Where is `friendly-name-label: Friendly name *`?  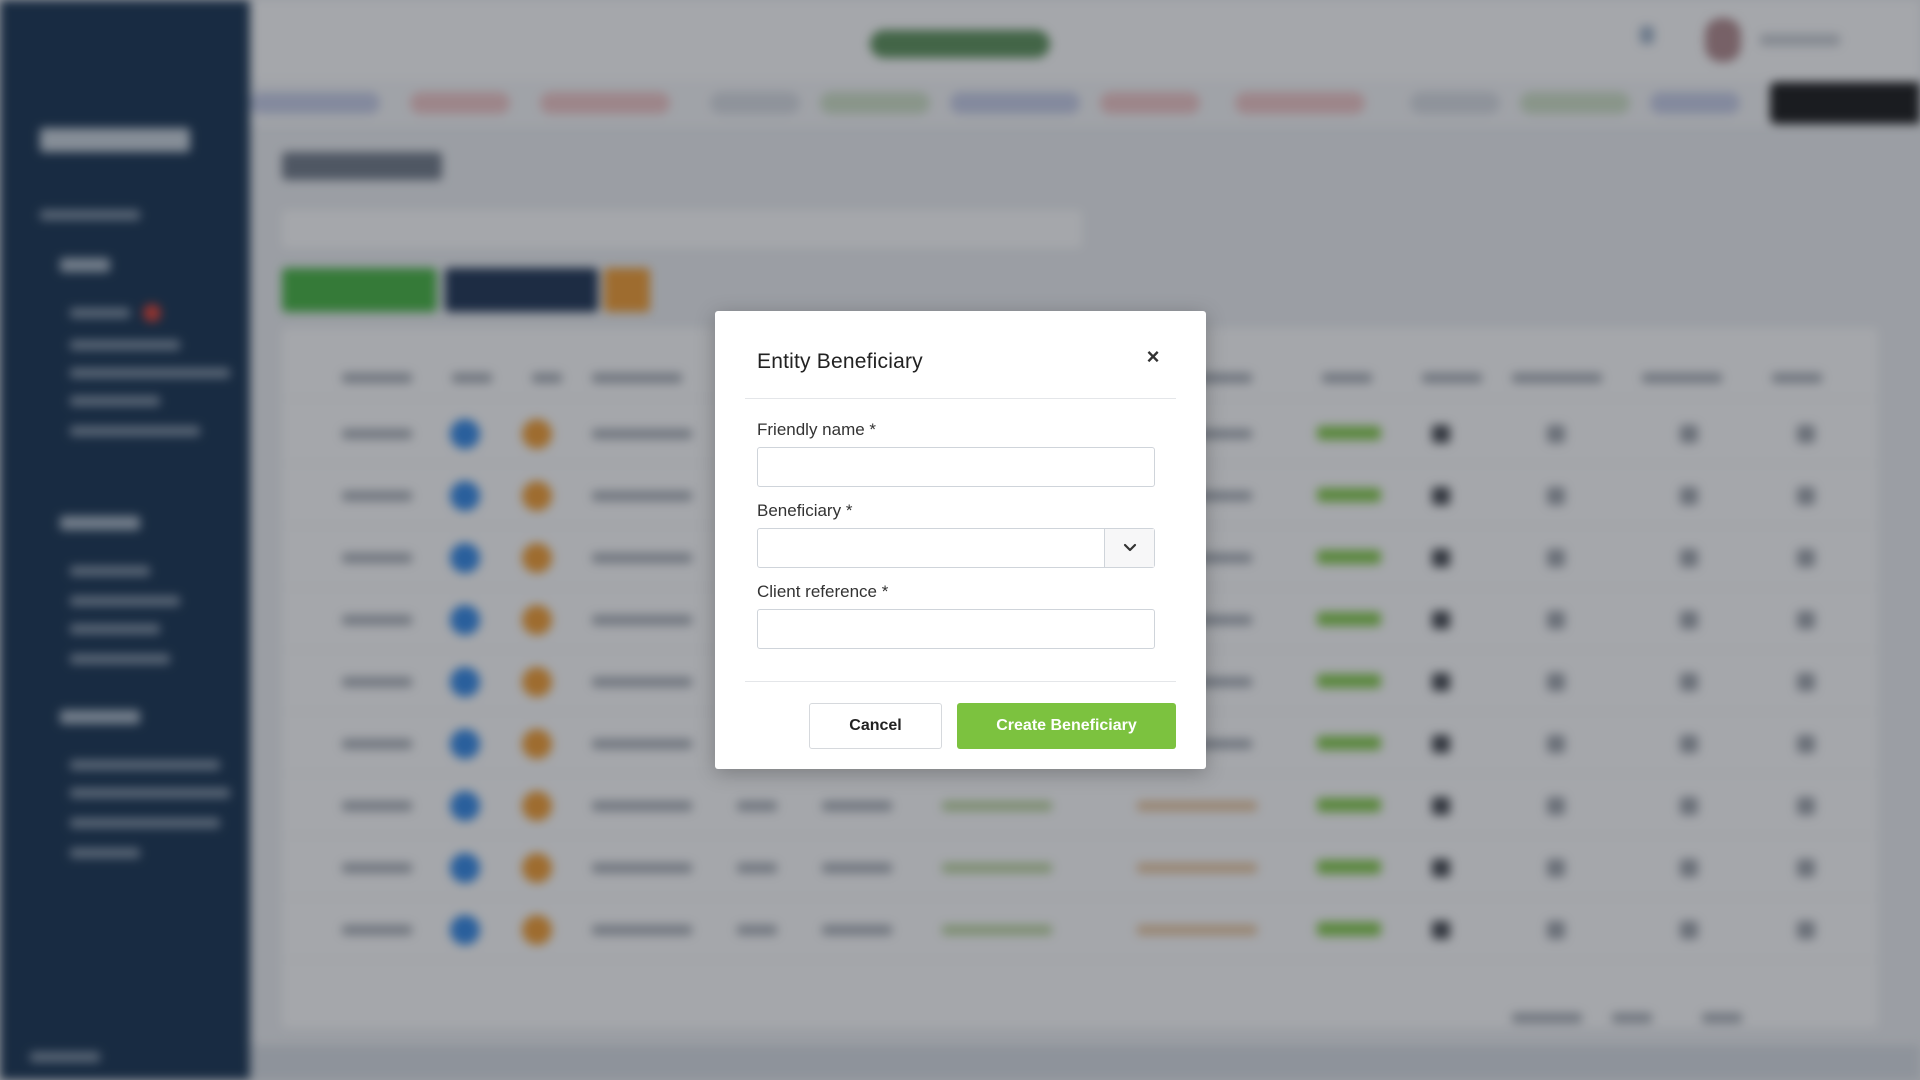 friendly-name-label: Friendly name * is located at coordinates (817, 429).